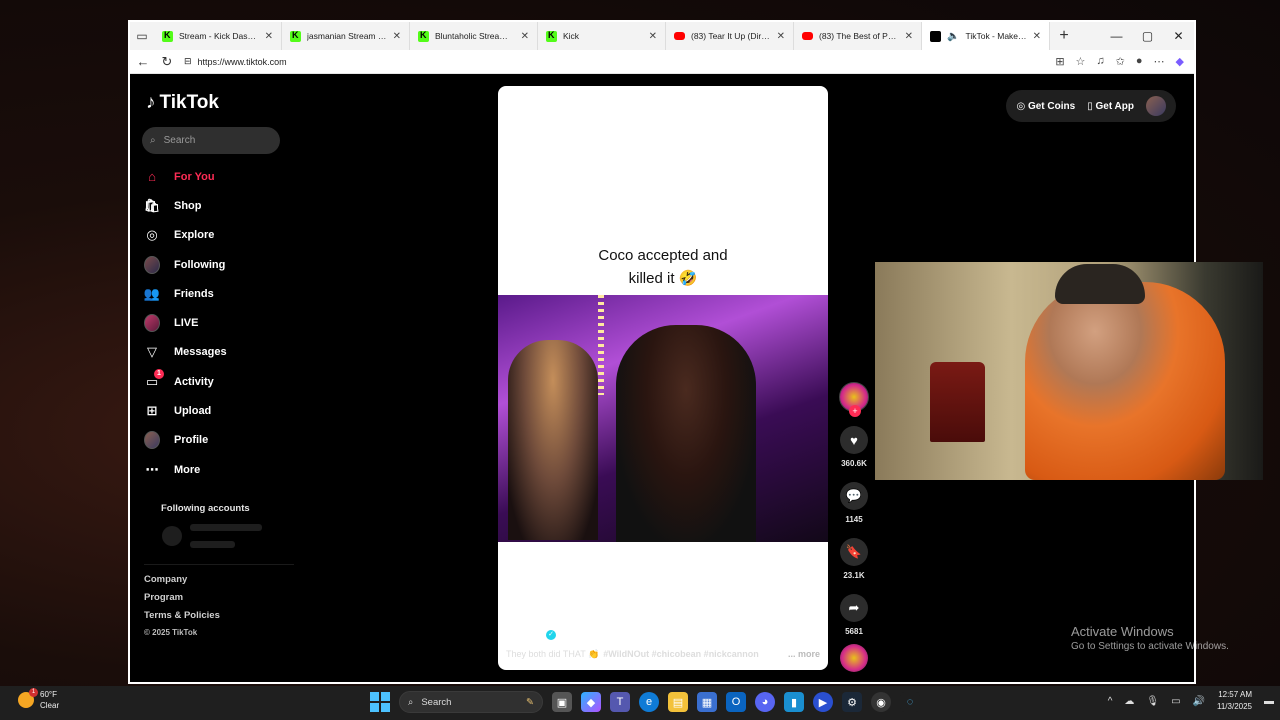 The height and width of the screenshot is (720, 1280). I want to click on discord-icon: ◕, so click(765, 702).